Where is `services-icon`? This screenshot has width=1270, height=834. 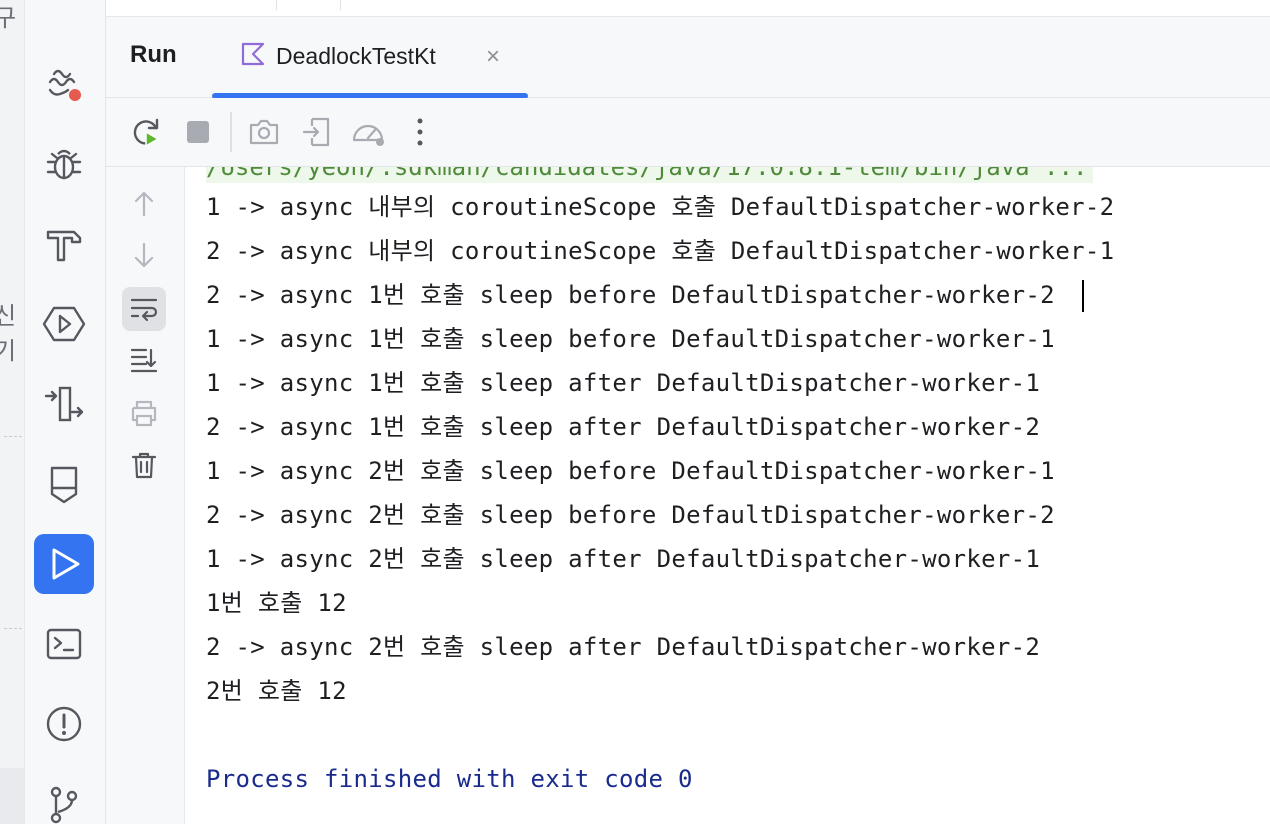 services-icon is located at coordinates (64, 324).